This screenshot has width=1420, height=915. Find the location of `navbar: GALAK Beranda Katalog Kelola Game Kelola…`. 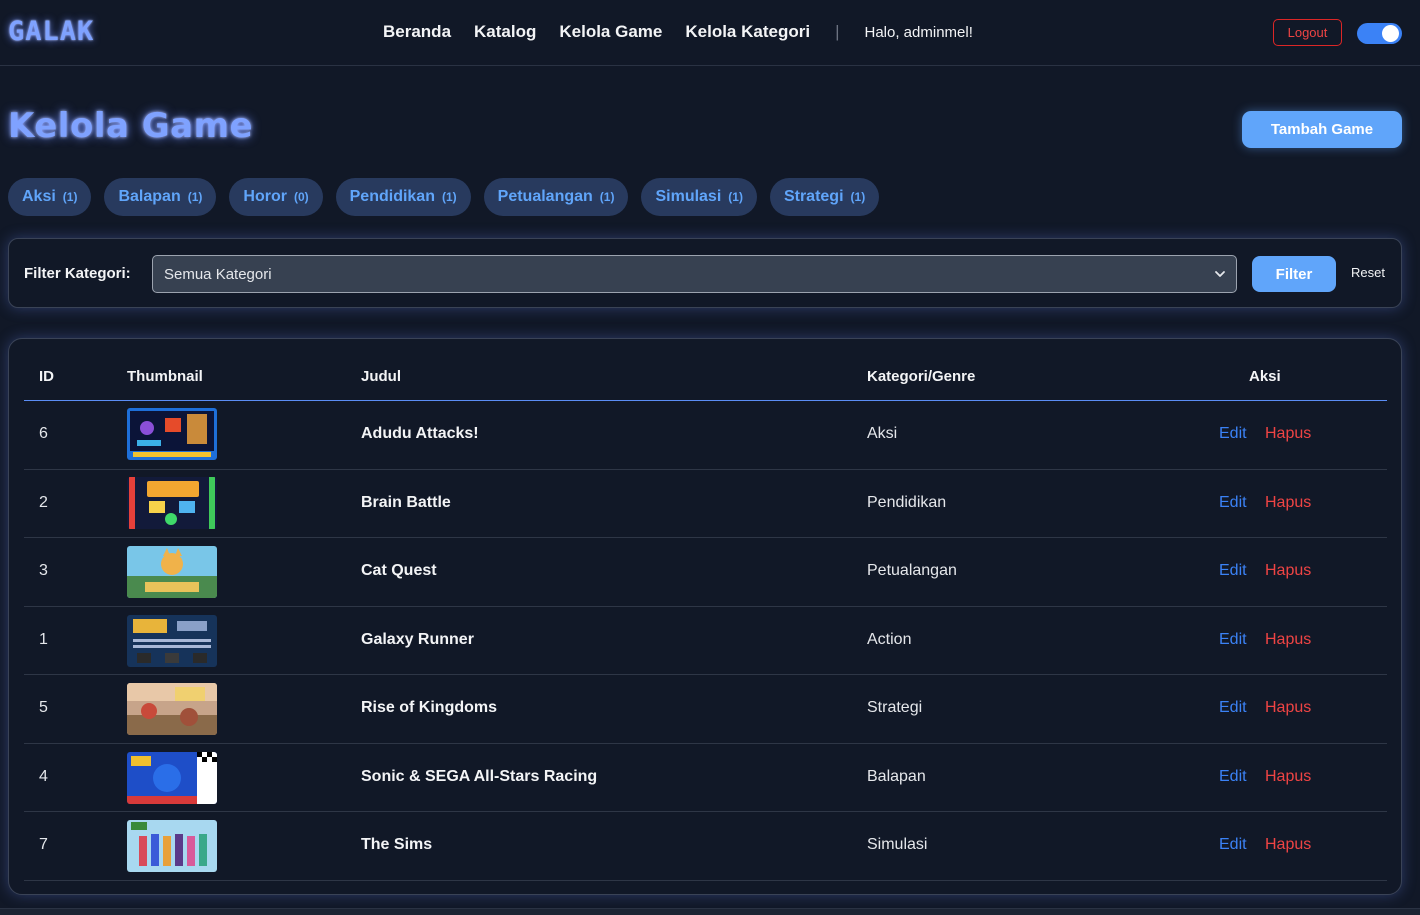

navbar: GALAK Beranda Katalog Kelola Game Kelola… is located at coordinates (710, 33).